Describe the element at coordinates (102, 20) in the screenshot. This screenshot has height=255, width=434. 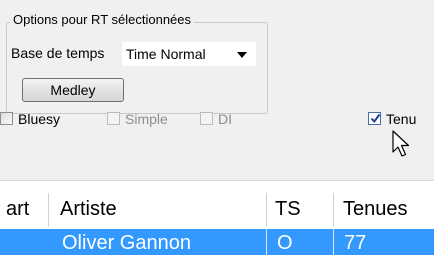
I see `group-title: Options pour RT sélectionnées` at that location.